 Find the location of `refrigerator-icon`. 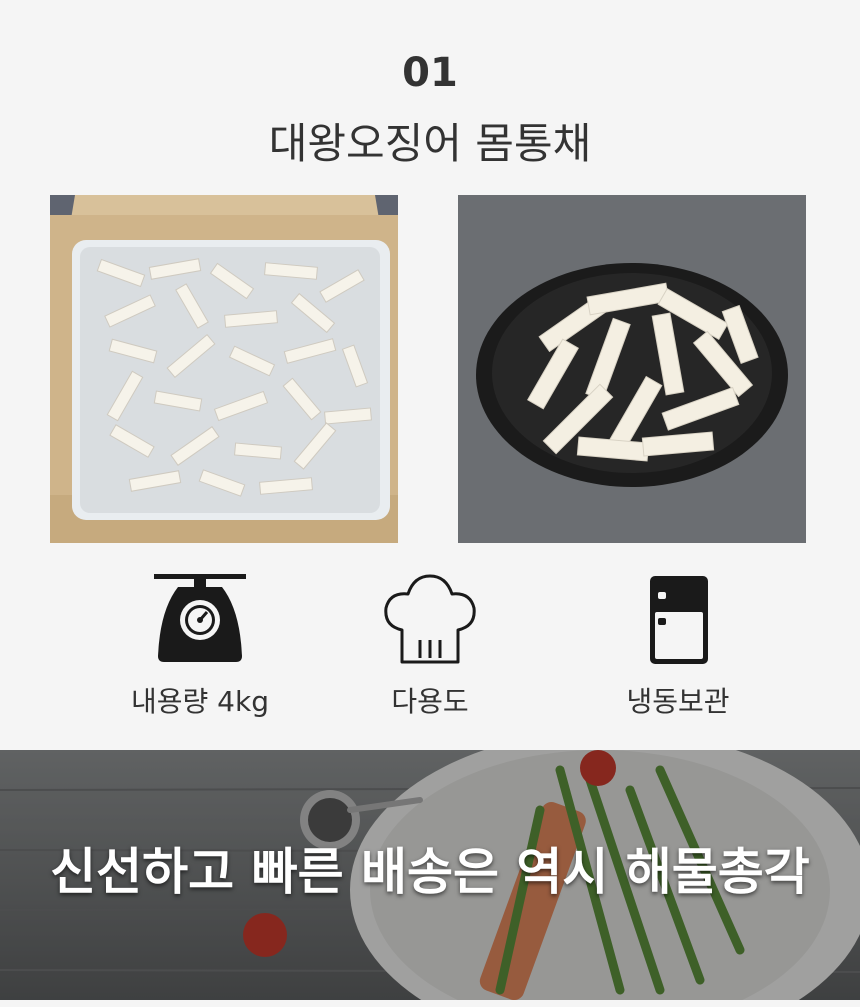

refrigerator-icon is located at coordinates (679, 620).